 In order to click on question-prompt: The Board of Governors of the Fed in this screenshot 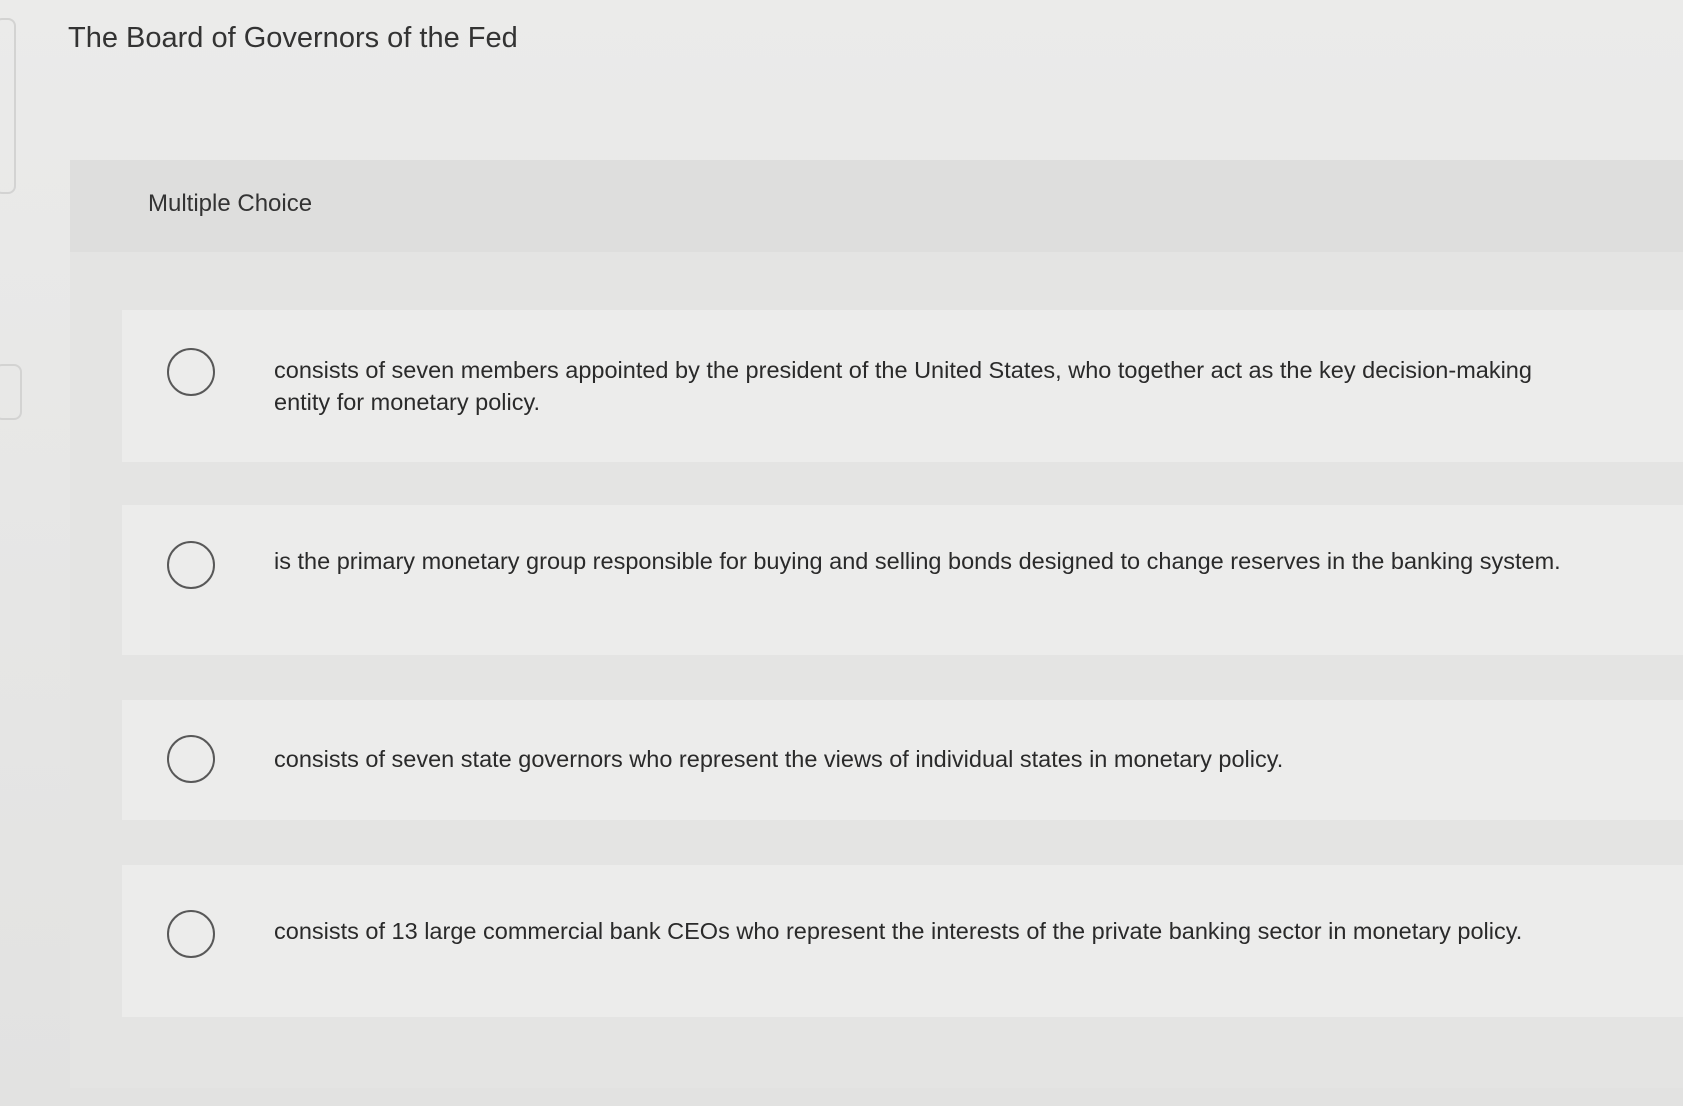, I will do `click(293, 38)`.